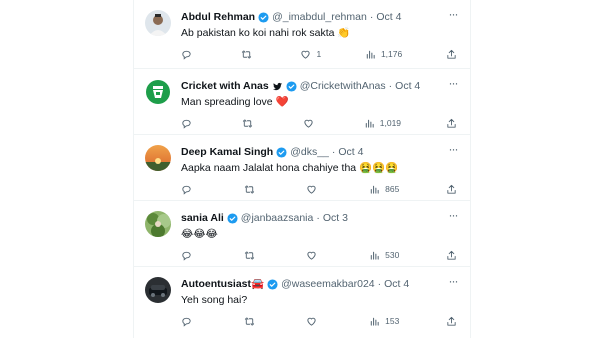 This screenshot has width=600, height=338. Describe the element at coordinates (335, 218) in the screenshot. I see `tweet-date: Oct 3` at that location.